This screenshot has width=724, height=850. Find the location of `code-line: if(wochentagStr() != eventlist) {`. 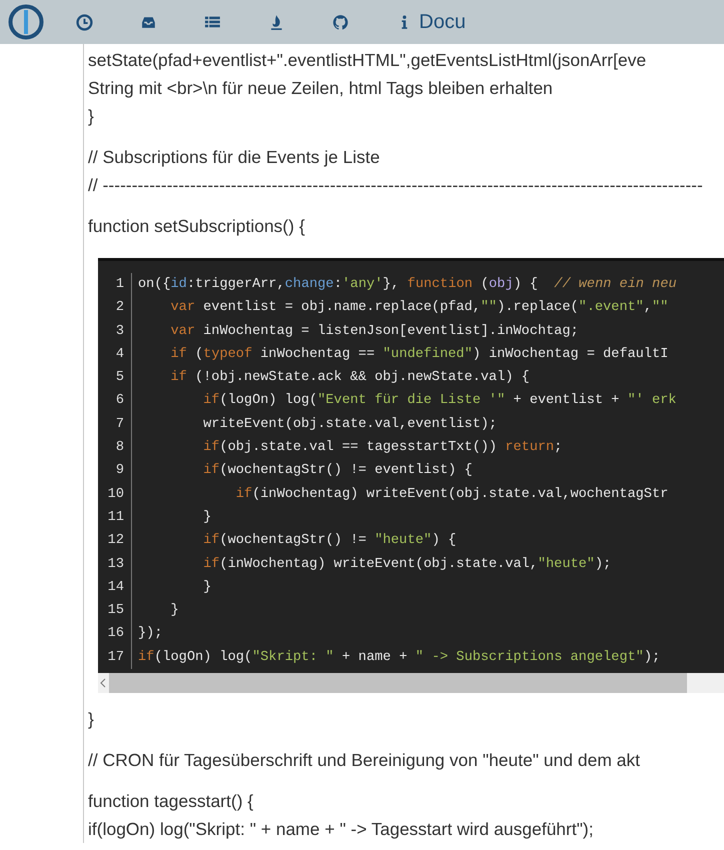

code-line: if(wochentagStr() != eventlist) { is located at coordinates (338, 471).